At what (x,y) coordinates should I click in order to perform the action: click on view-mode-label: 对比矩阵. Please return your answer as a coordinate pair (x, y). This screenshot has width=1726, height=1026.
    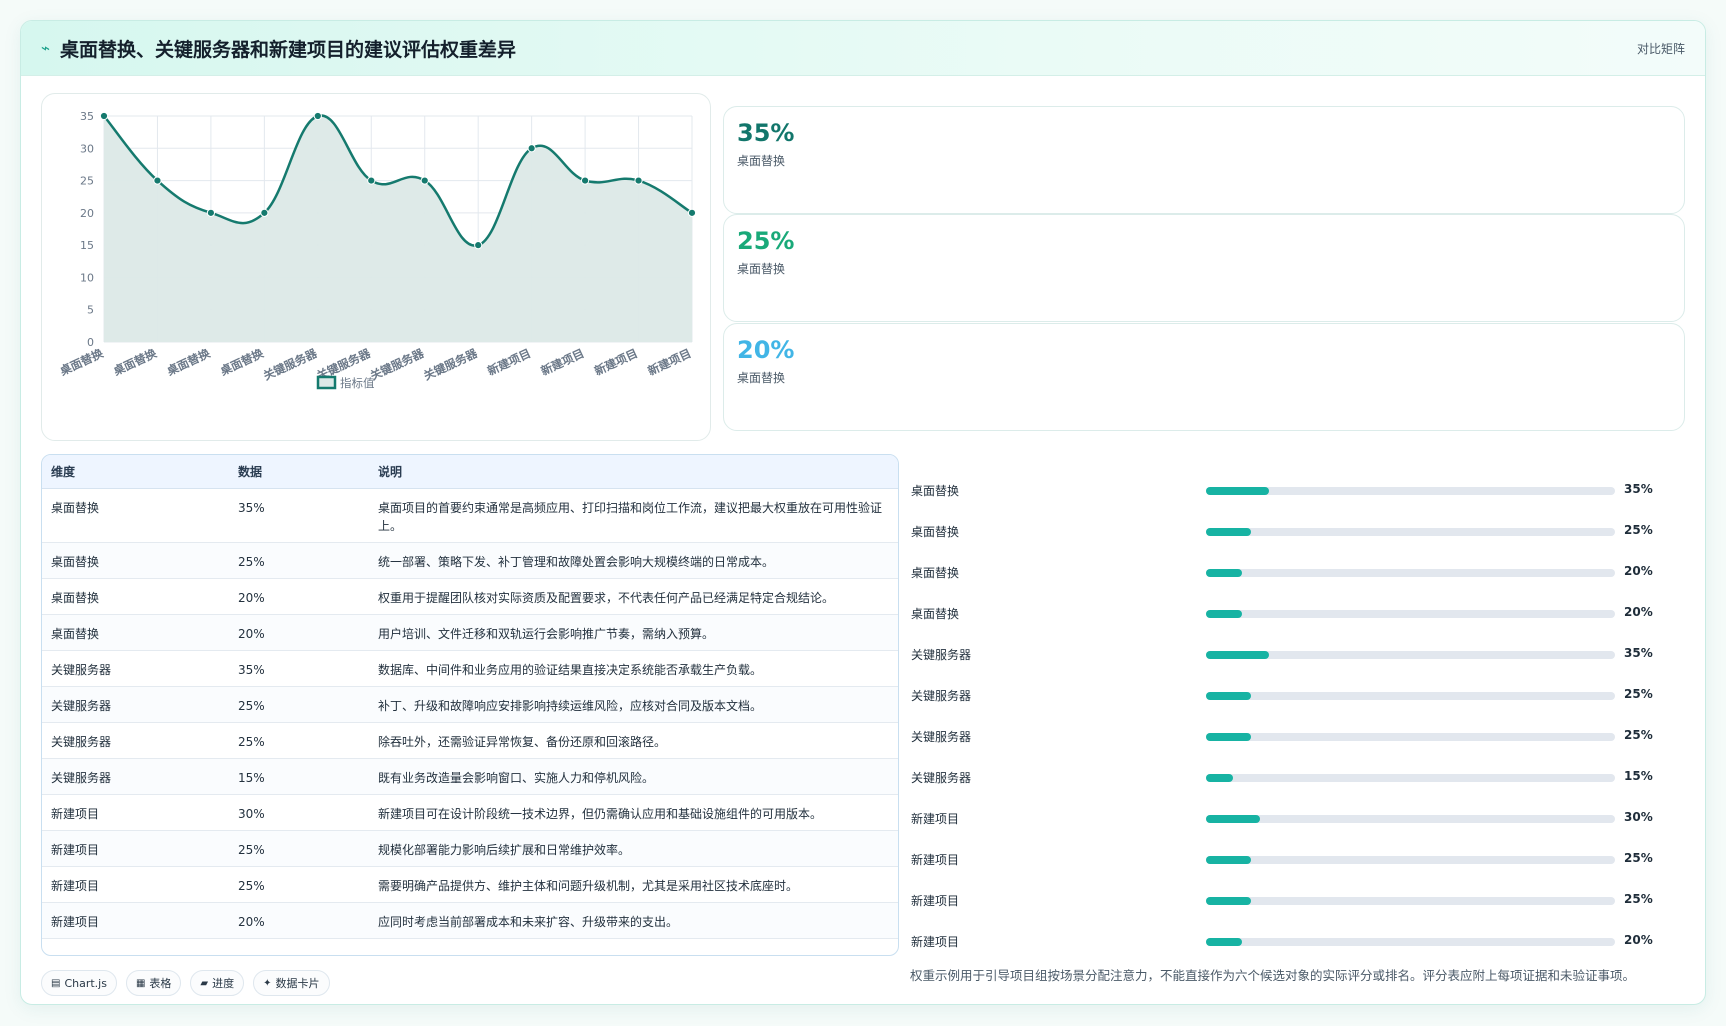
    Looking at the image, I should click on (1660, 49).